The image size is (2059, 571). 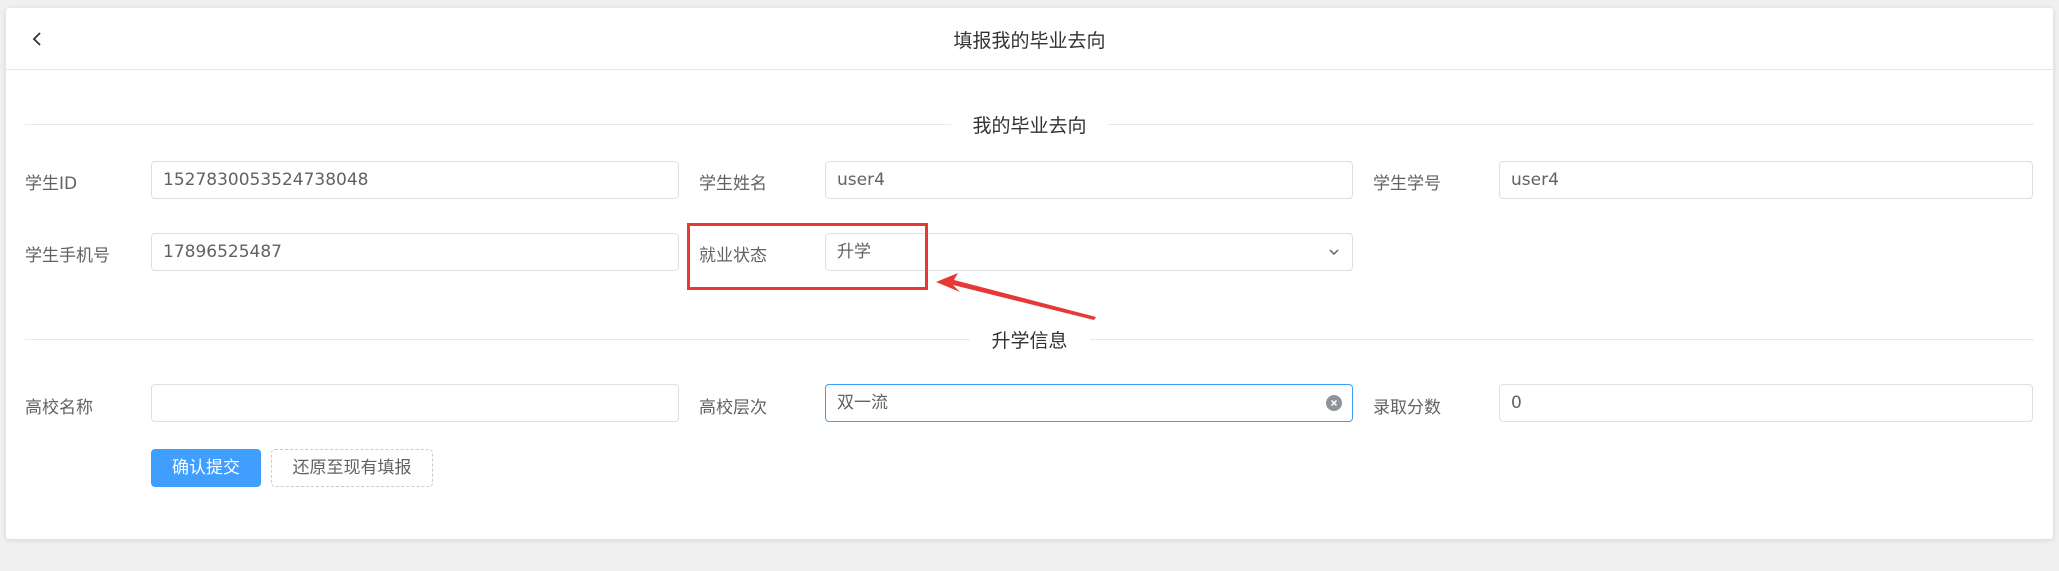 What do you see at coordinates (1334, 403) in the screenshot?
I see `clear-icon` at bounding box center [1334, 403].